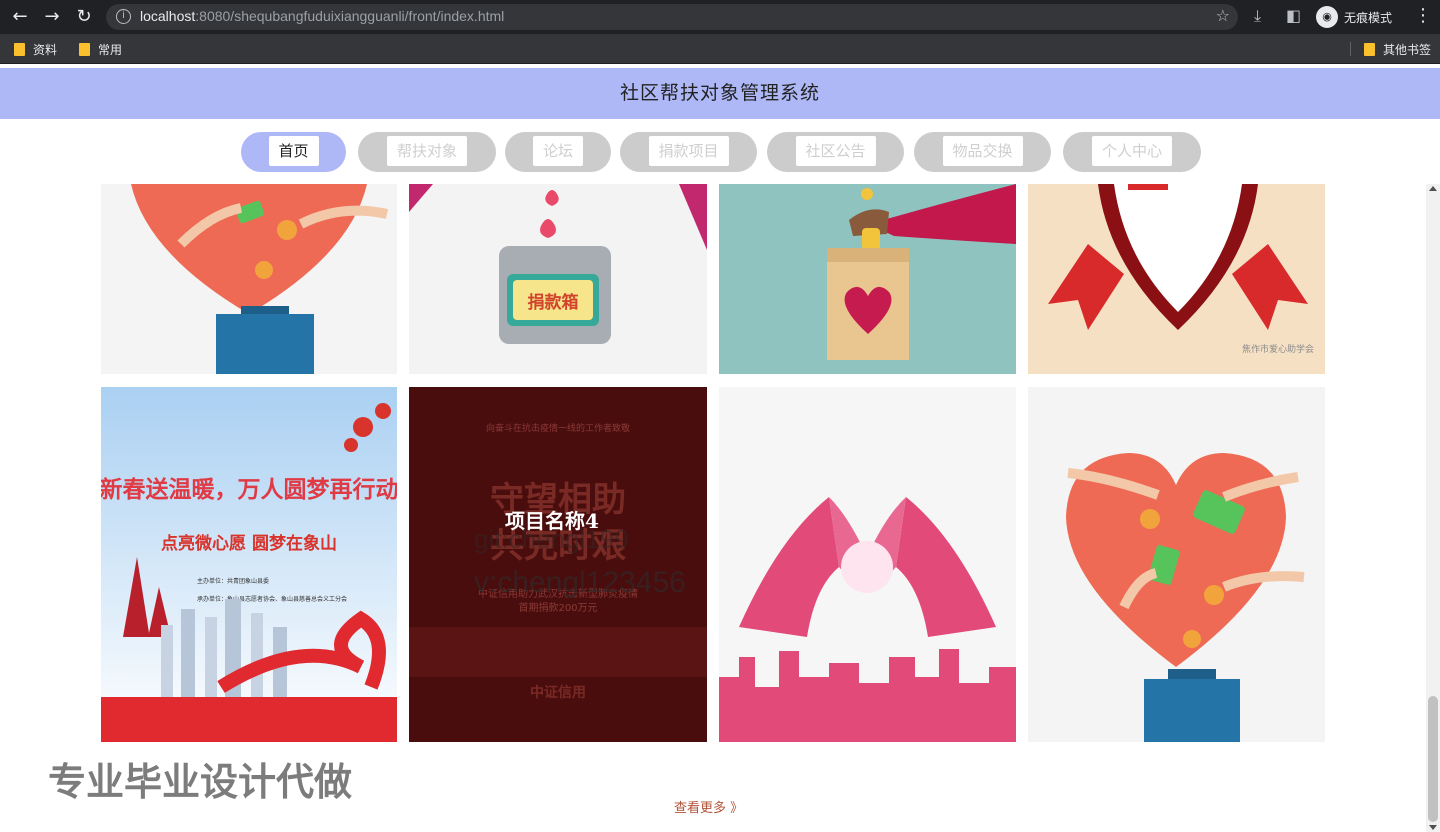 This screenshot has width=1440, height=832. Describe the element at coordinates (557, 607) in the screenshot. I see `poster-donation-line-2: 首期捐款200万元` at that location.